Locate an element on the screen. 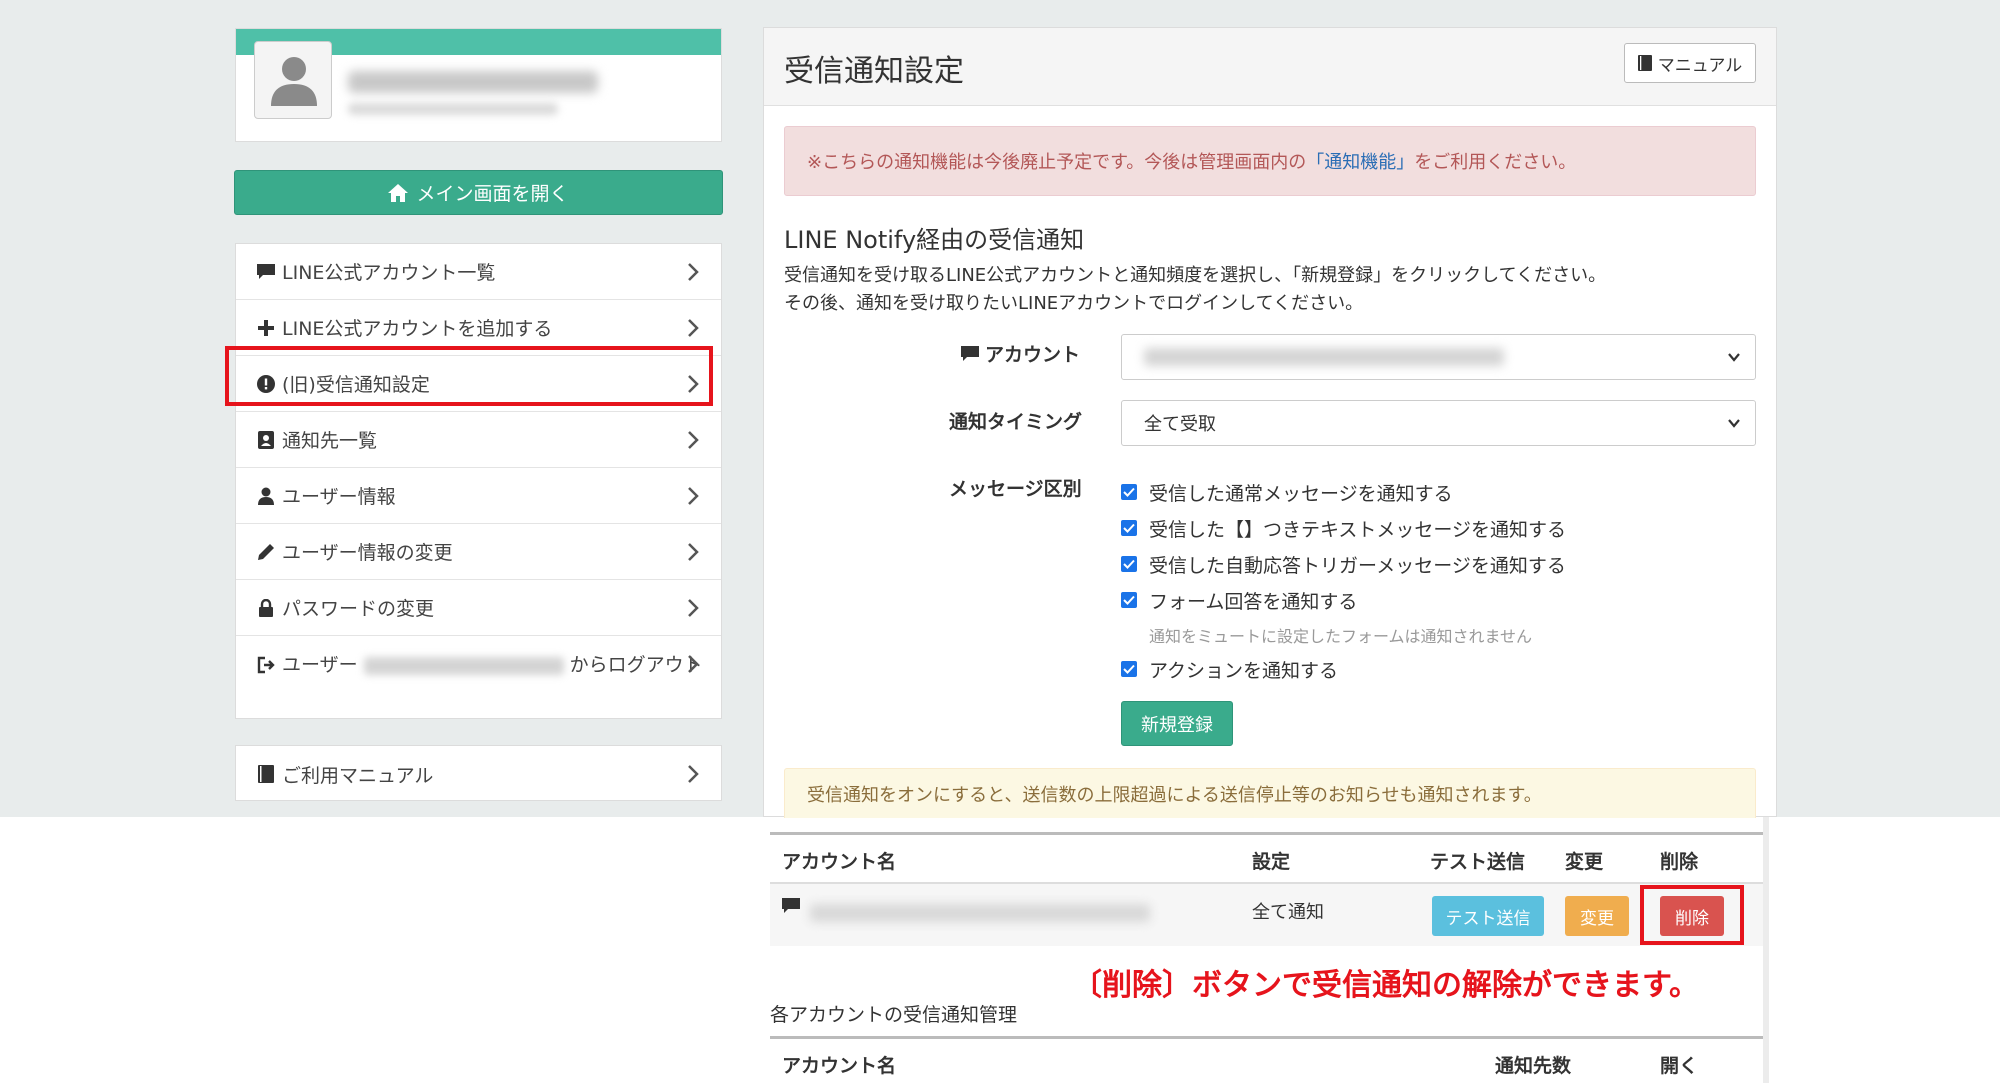 This screenshot has height=1083, width=2000. notification-table: アカウント名 設定 テスト送信 変更 削除 全て通知 テスト送信 変更 削除 is located at coordinates (1266, 889).